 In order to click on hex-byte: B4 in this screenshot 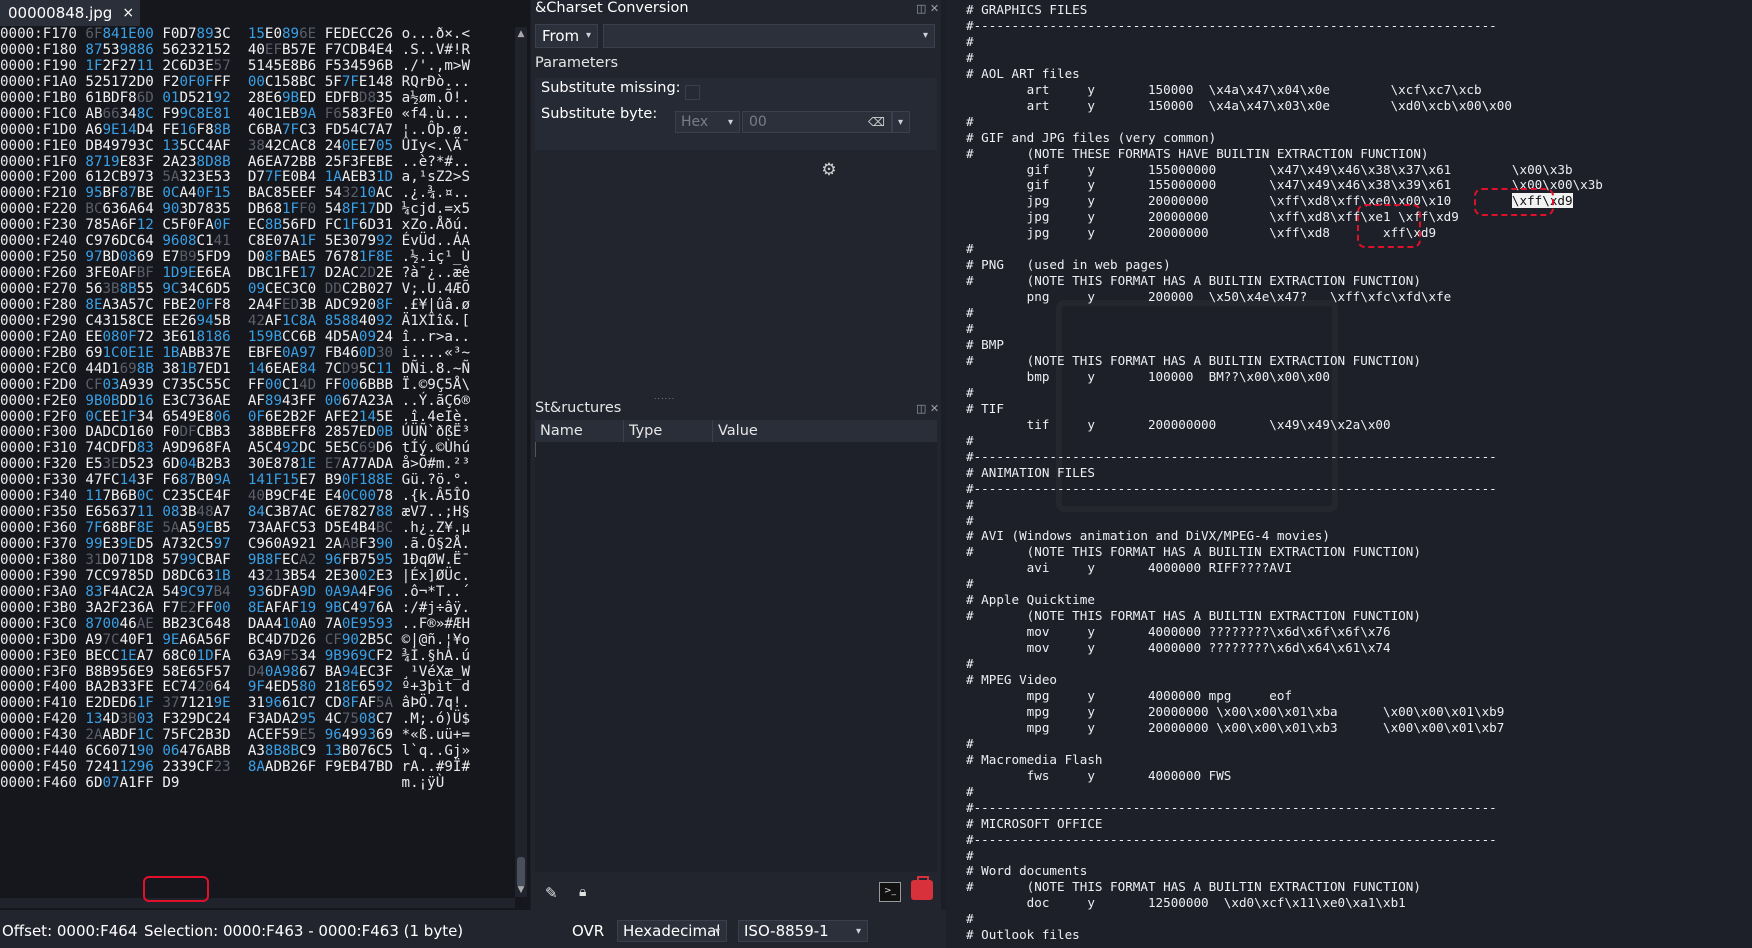, I will do `click(222, 592)`.